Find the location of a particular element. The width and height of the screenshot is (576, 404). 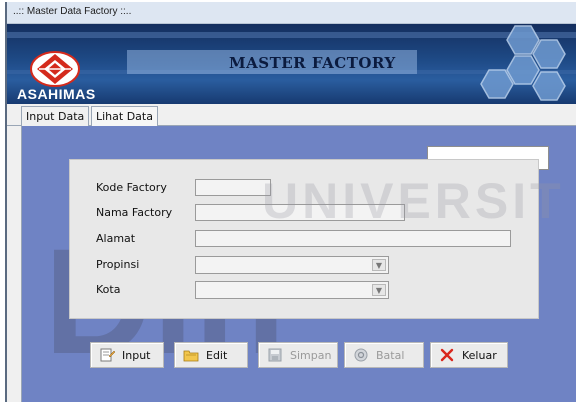

alamat-input is located at coordinates (353, 238).